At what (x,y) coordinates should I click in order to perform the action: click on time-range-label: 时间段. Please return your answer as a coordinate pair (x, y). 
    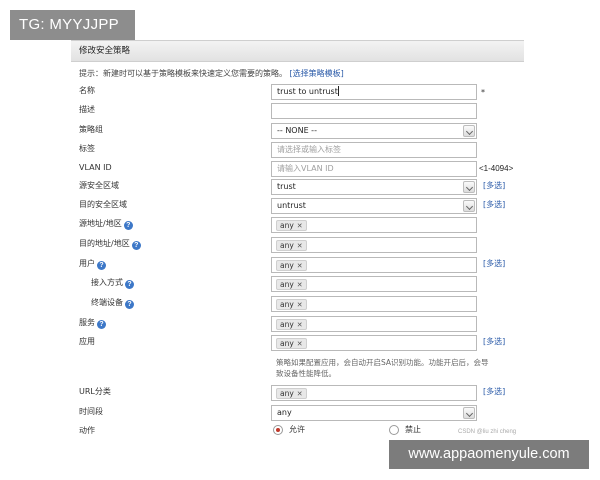
    Looking at the image, I should click on (91, 411).